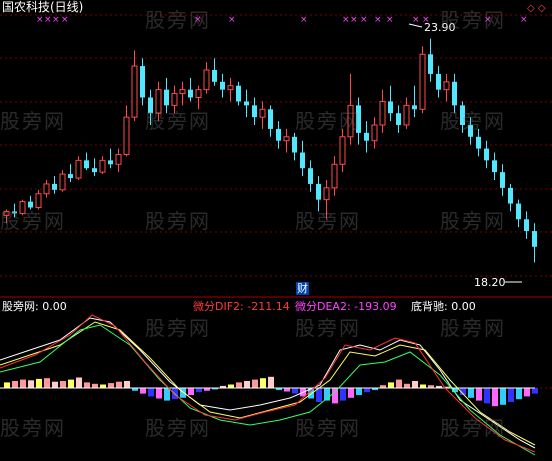 The width and height of the screenshot is (552, 461). Describe the element at coordinates (440, 27) in the screenshot. I see `price-high-label: 23.90` at that location.